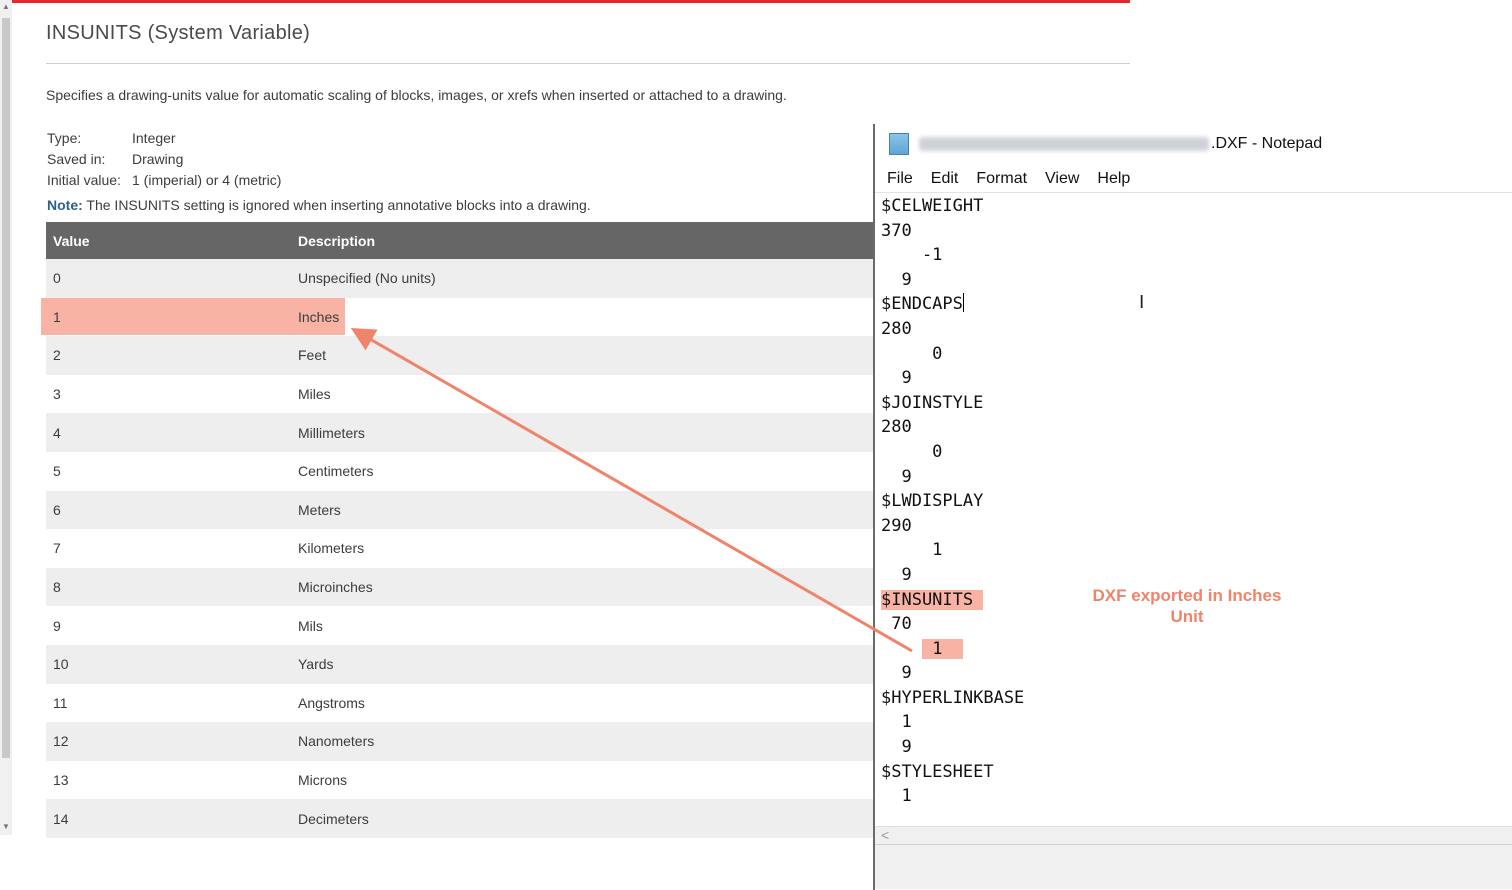 This screenshot has width=1512, height=890. What do you see at coordinates (158, 159) in the screenshot?
I see `property-value: Drawing` at bounding box center [158, 159].